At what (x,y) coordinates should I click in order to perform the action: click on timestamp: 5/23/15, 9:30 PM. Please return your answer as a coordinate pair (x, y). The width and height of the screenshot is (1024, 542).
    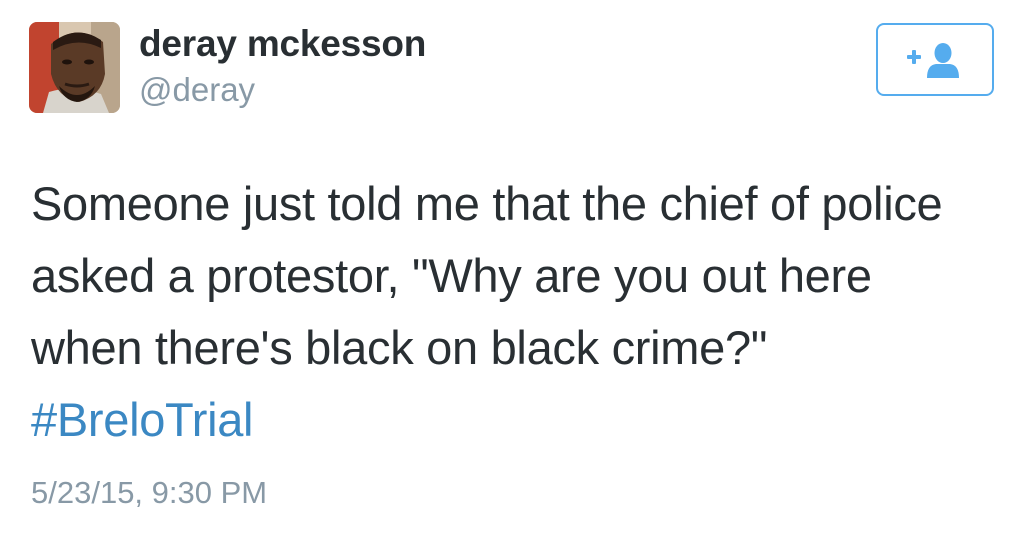
    Looking at the image, I should click on (149, 493).